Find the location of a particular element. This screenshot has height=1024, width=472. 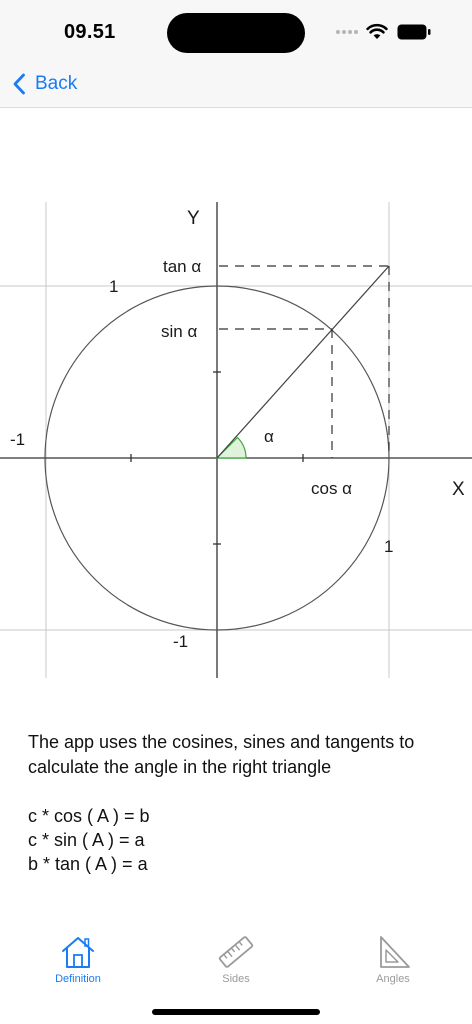

status-time: 09.51 is located at coordinates (90, 32).